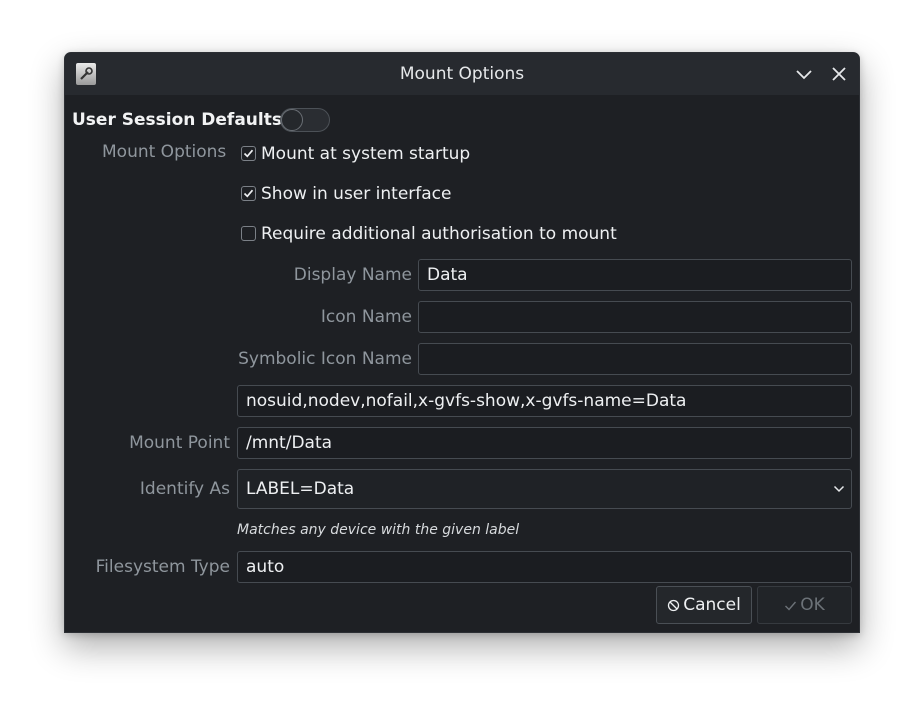 The image size is (924, 709). I want to click on title-bar: Mount Options, so click(462, 74).